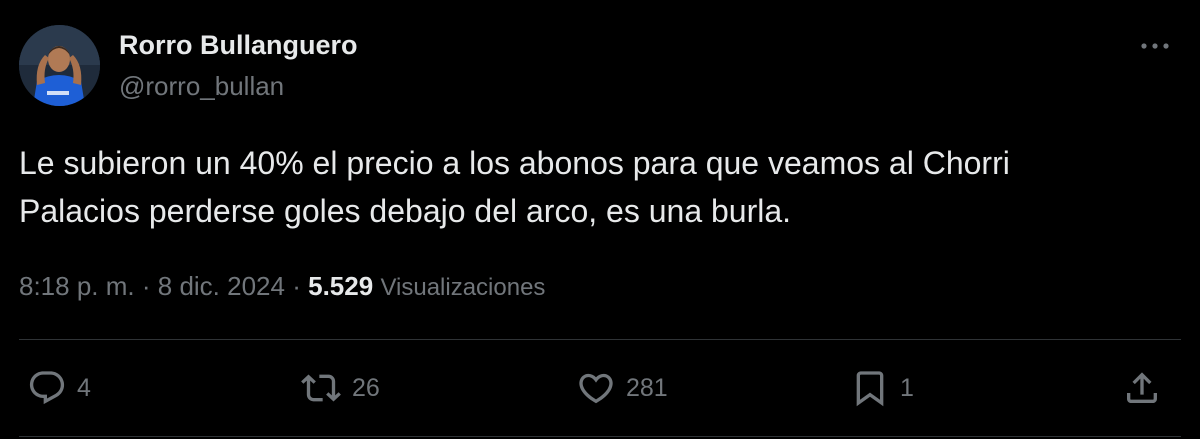 The height and width of the screenshot is (439, 1200). I want to click on like-button: 281, so click(622, 388).